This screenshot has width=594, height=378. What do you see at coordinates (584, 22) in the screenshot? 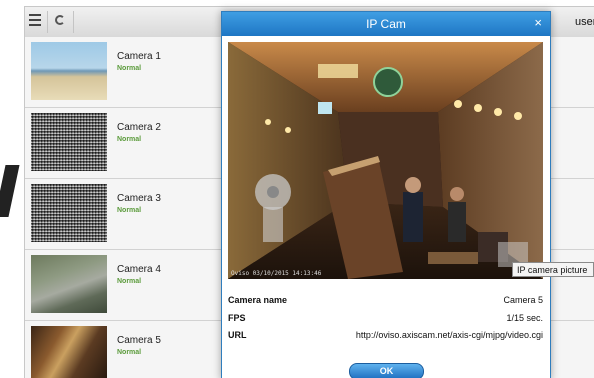
I see `username-label: username: c` at bounding box center [584, 22].